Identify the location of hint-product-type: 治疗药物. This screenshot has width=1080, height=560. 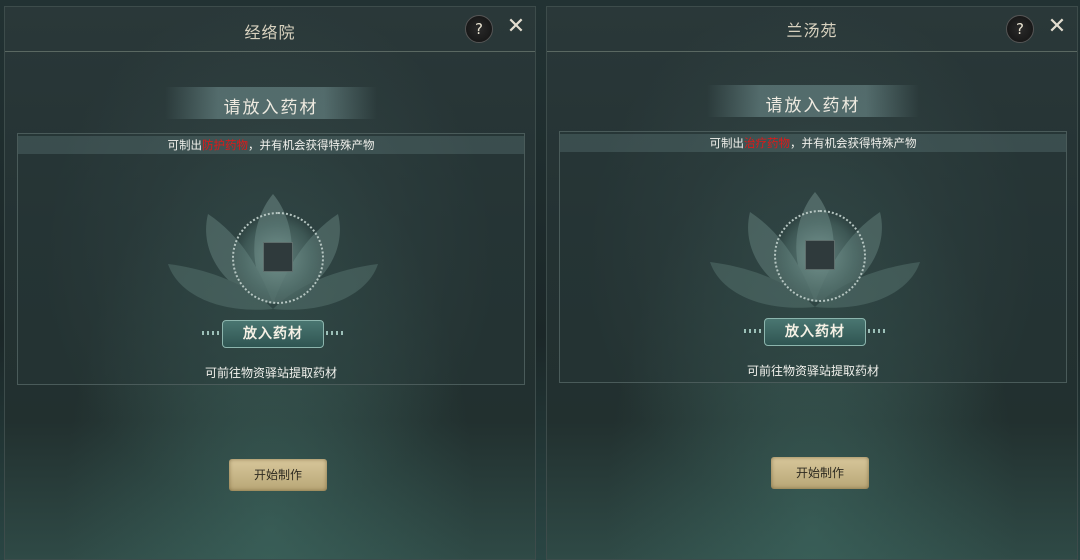
(767, 143).